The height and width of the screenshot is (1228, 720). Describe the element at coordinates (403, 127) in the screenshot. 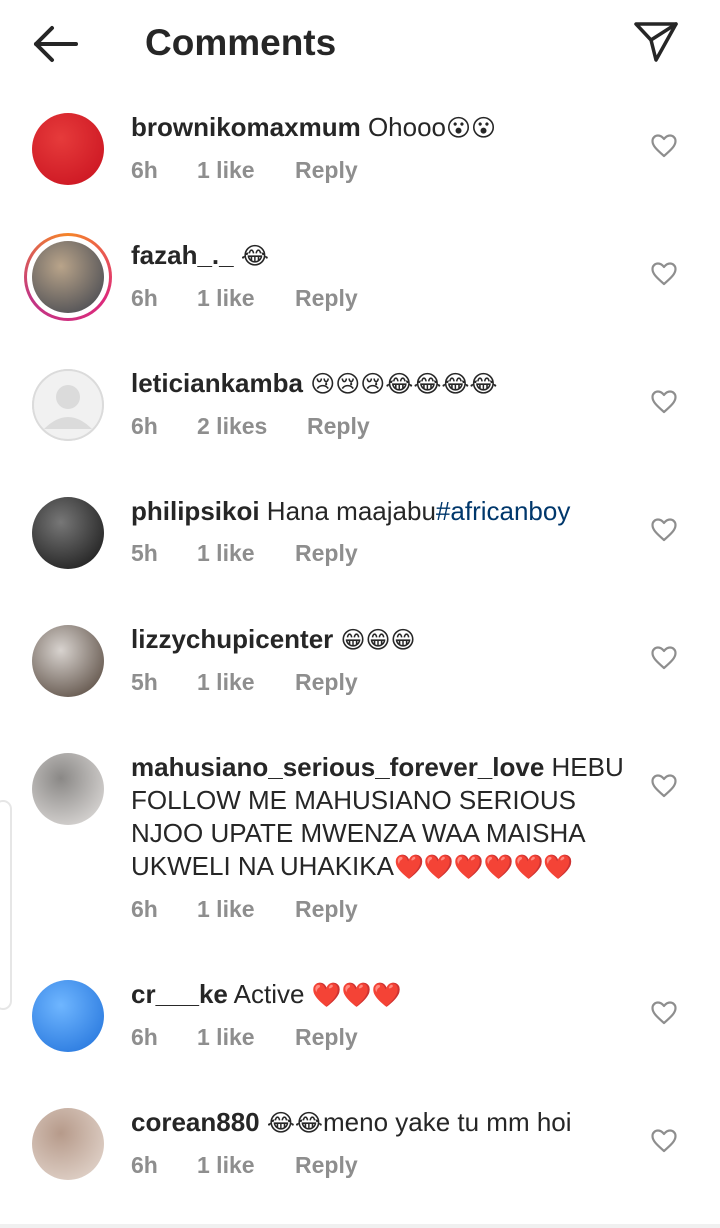

I see `comment-text: Ohooo` at that location.